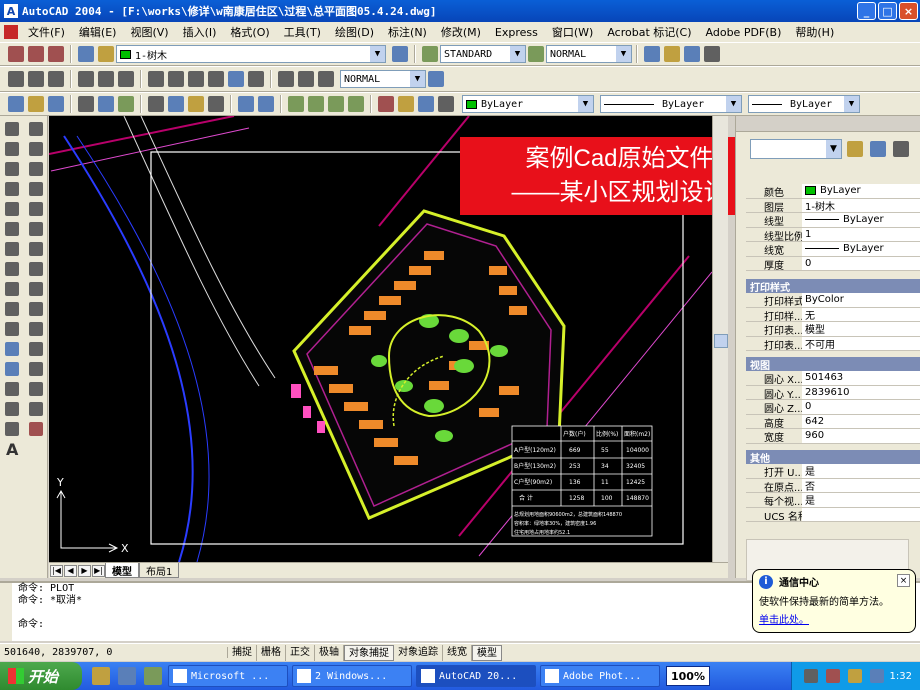 Image resolution: width=920 pixels, height=690 pixels. I want to click on menu-adobe-pdf: Adobe PDF(B), so click(744, 32).